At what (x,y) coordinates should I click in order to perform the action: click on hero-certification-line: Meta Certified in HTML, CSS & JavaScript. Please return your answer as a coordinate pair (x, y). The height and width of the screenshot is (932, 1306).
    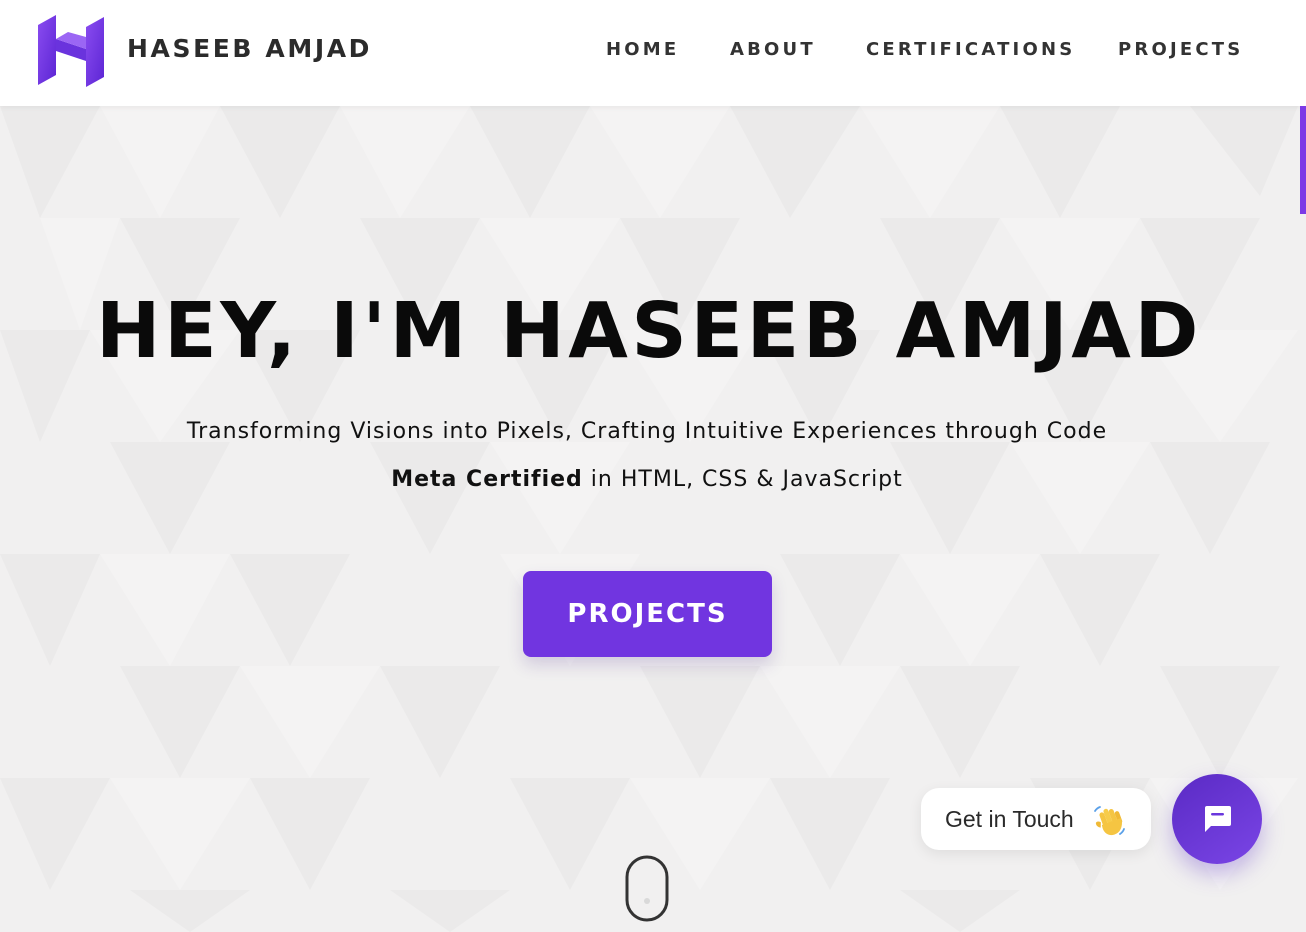
    Looking at the image, I should click on (647, 479).